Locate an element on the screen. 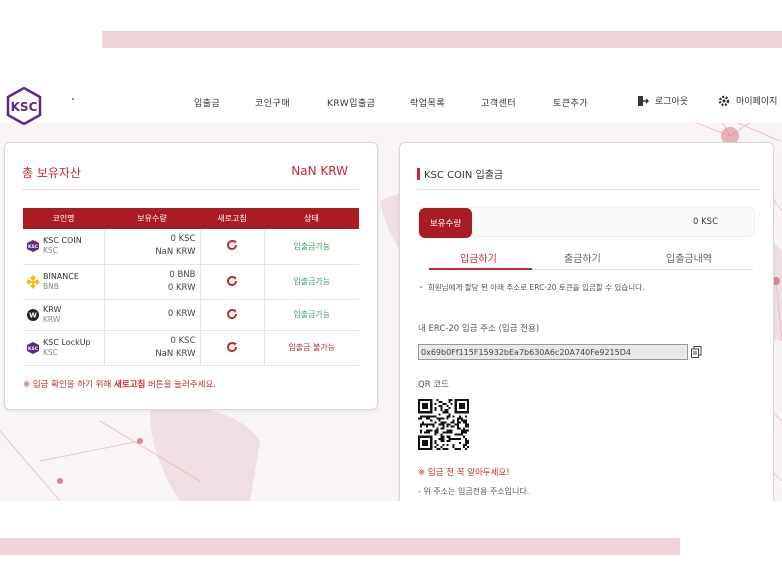 This screenshot has height=579, width=782. nav-menu-deposit-withdraw: 입출금 is located at coordinates (207, 102).